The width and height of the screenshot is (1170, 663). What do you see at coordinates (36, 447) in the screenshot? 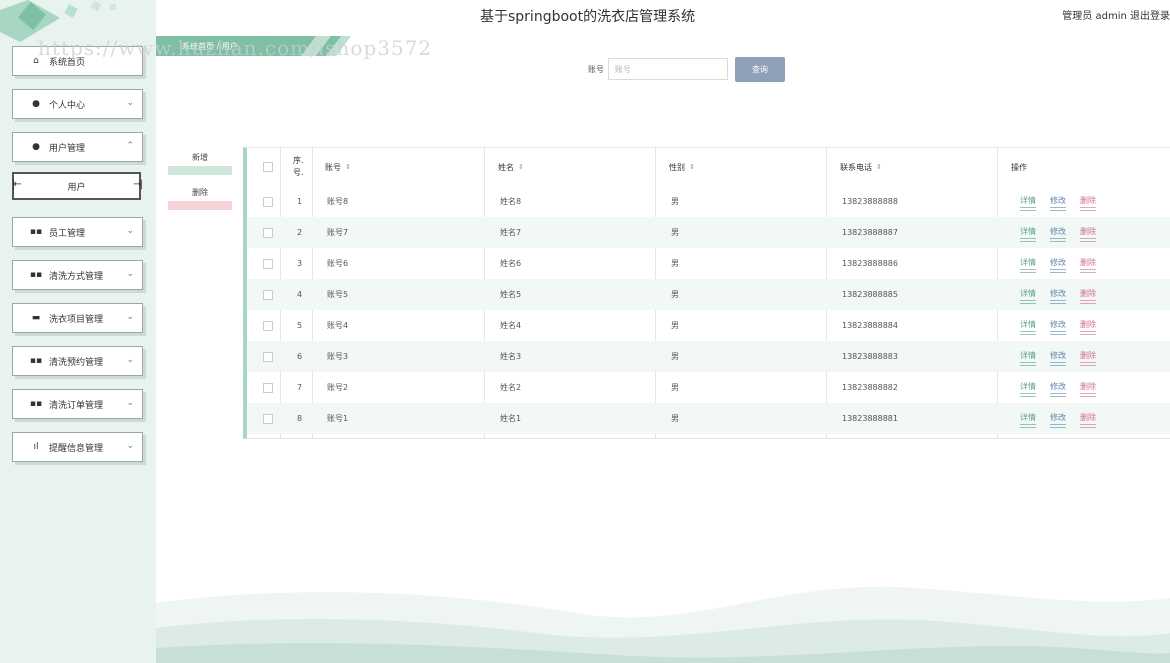
I see `bar-chart-icon: ıl` at bounding box center [36, 447].